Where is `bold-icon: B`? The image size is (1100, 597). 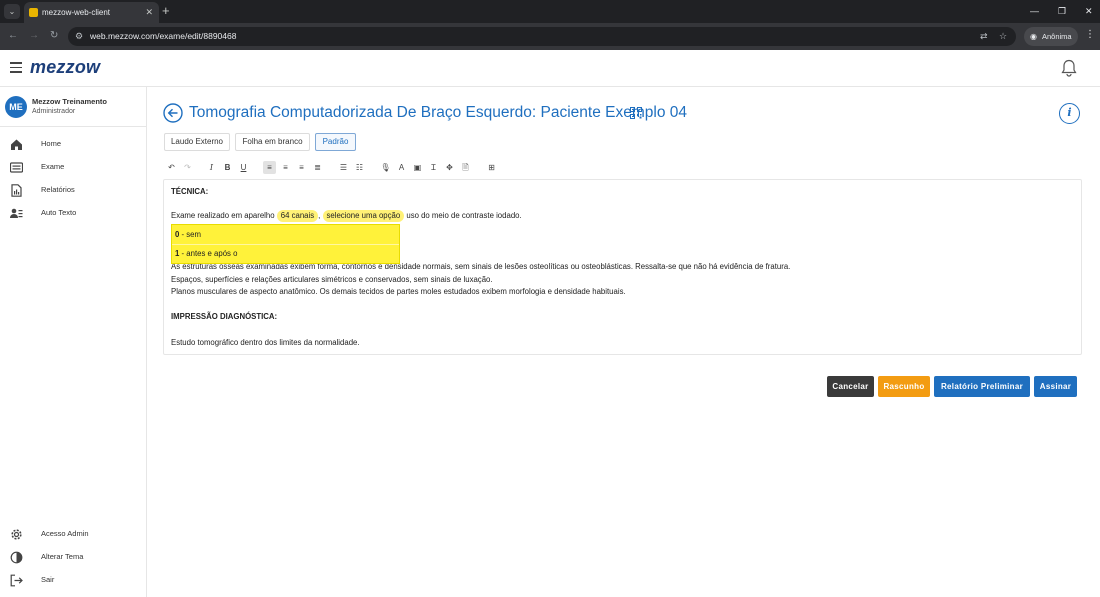 bold-icon: B is located at coordinates (227, 167).